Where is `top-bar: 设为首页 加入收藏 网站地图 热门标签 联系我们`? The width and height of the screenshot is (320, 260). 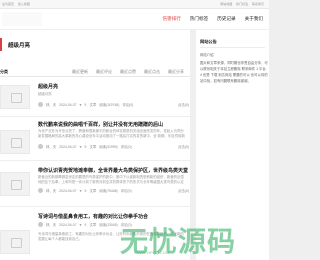 top-bar: 设为首页 加入收藏 网站地图 热门标签 联系我们 is located at coordinates (134, 4).